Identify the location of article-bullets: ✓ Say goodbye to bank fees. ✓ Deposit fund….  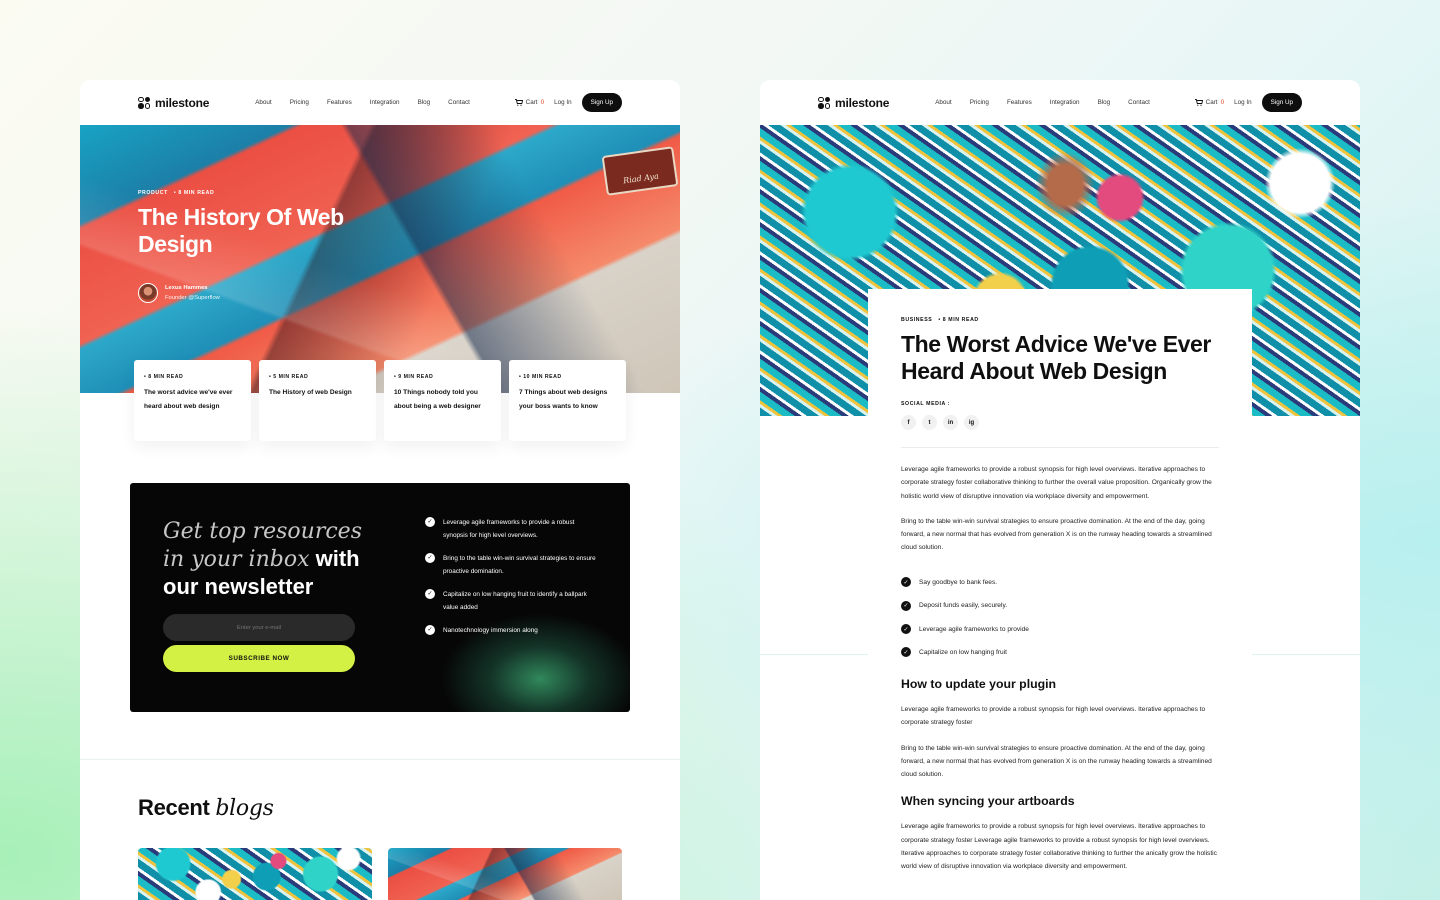
(1060, 617).